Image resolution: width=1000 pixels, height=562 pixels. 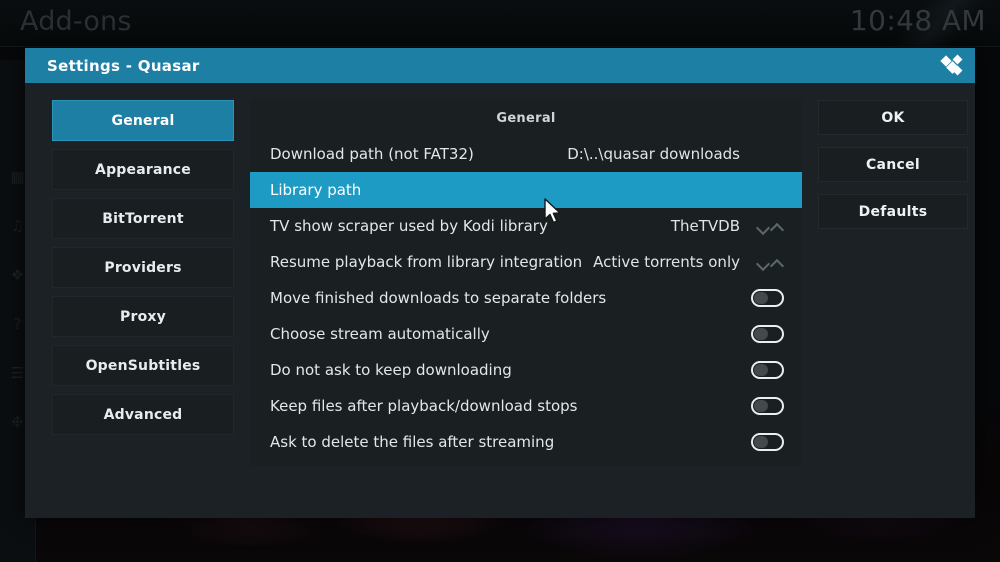 What do you see at coordinates (17, 422) in the screenshot?
I see `settings-icon: ❉` at bounding box center [17, 422].